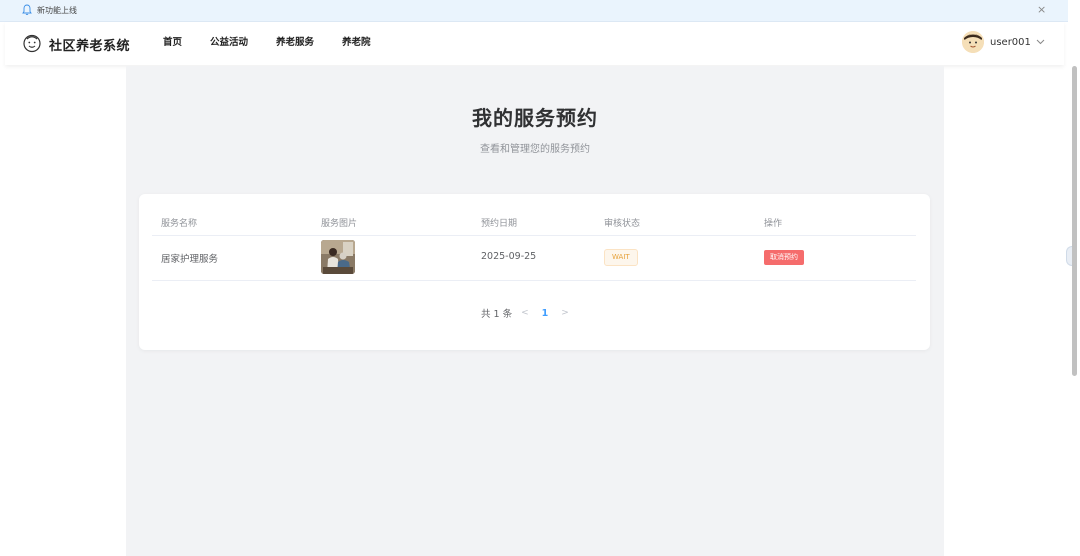  I want to click on chevron-down-icon, so click(1040, 42).